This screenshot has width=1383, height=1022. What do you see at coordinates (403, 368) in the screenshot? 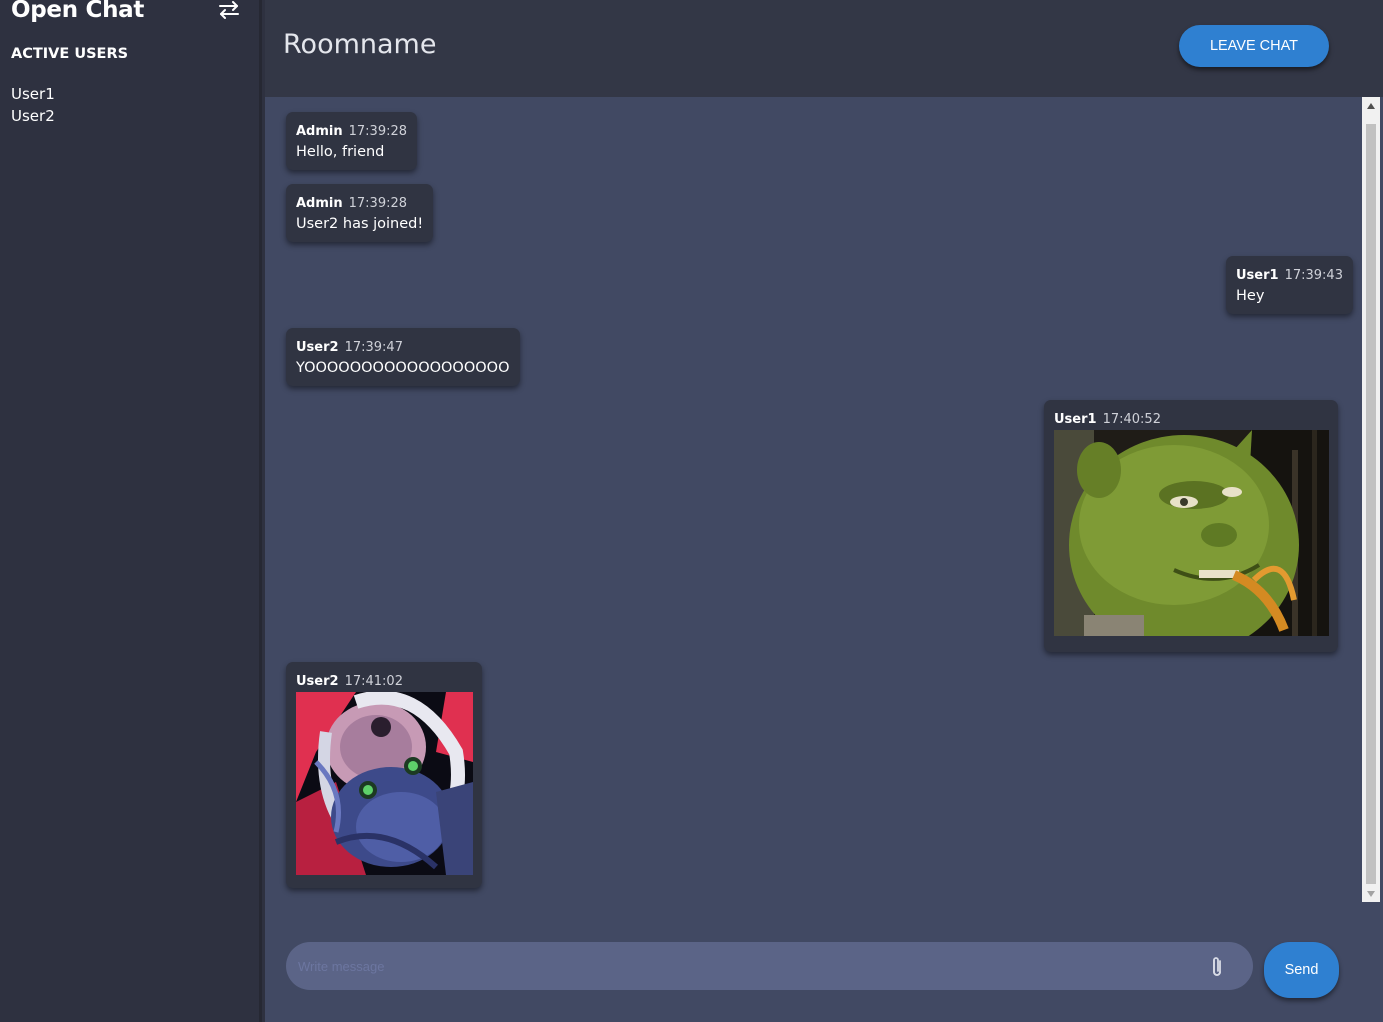
I see `message-text: YOOOOOOOOOOOOOOOOOO` at bounding box center [403, 368].